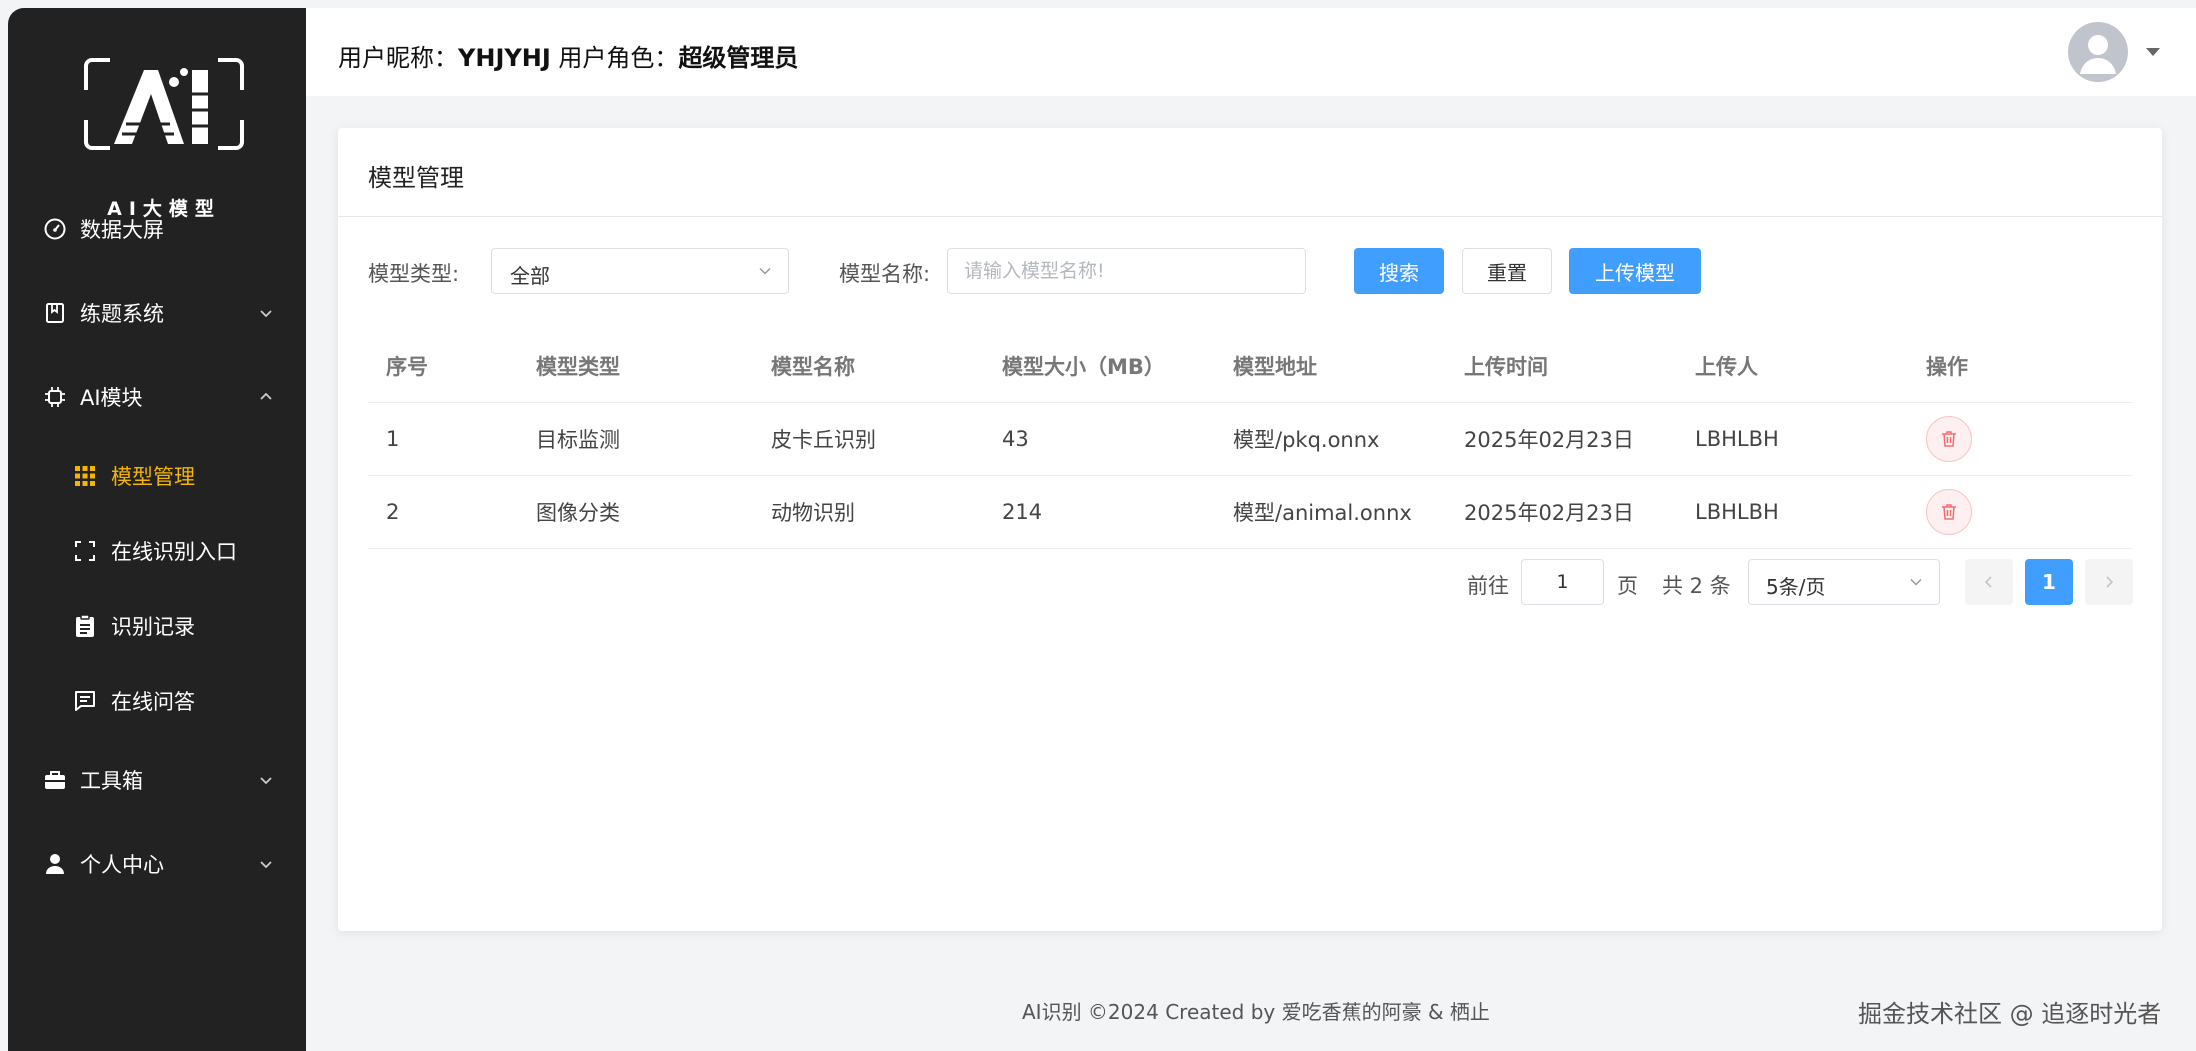 The height and width of the screenshot is (1051, 2196). Describe the element at coordinates (393, 512) in the screenshot. I see `cell-index: 2` at that location.